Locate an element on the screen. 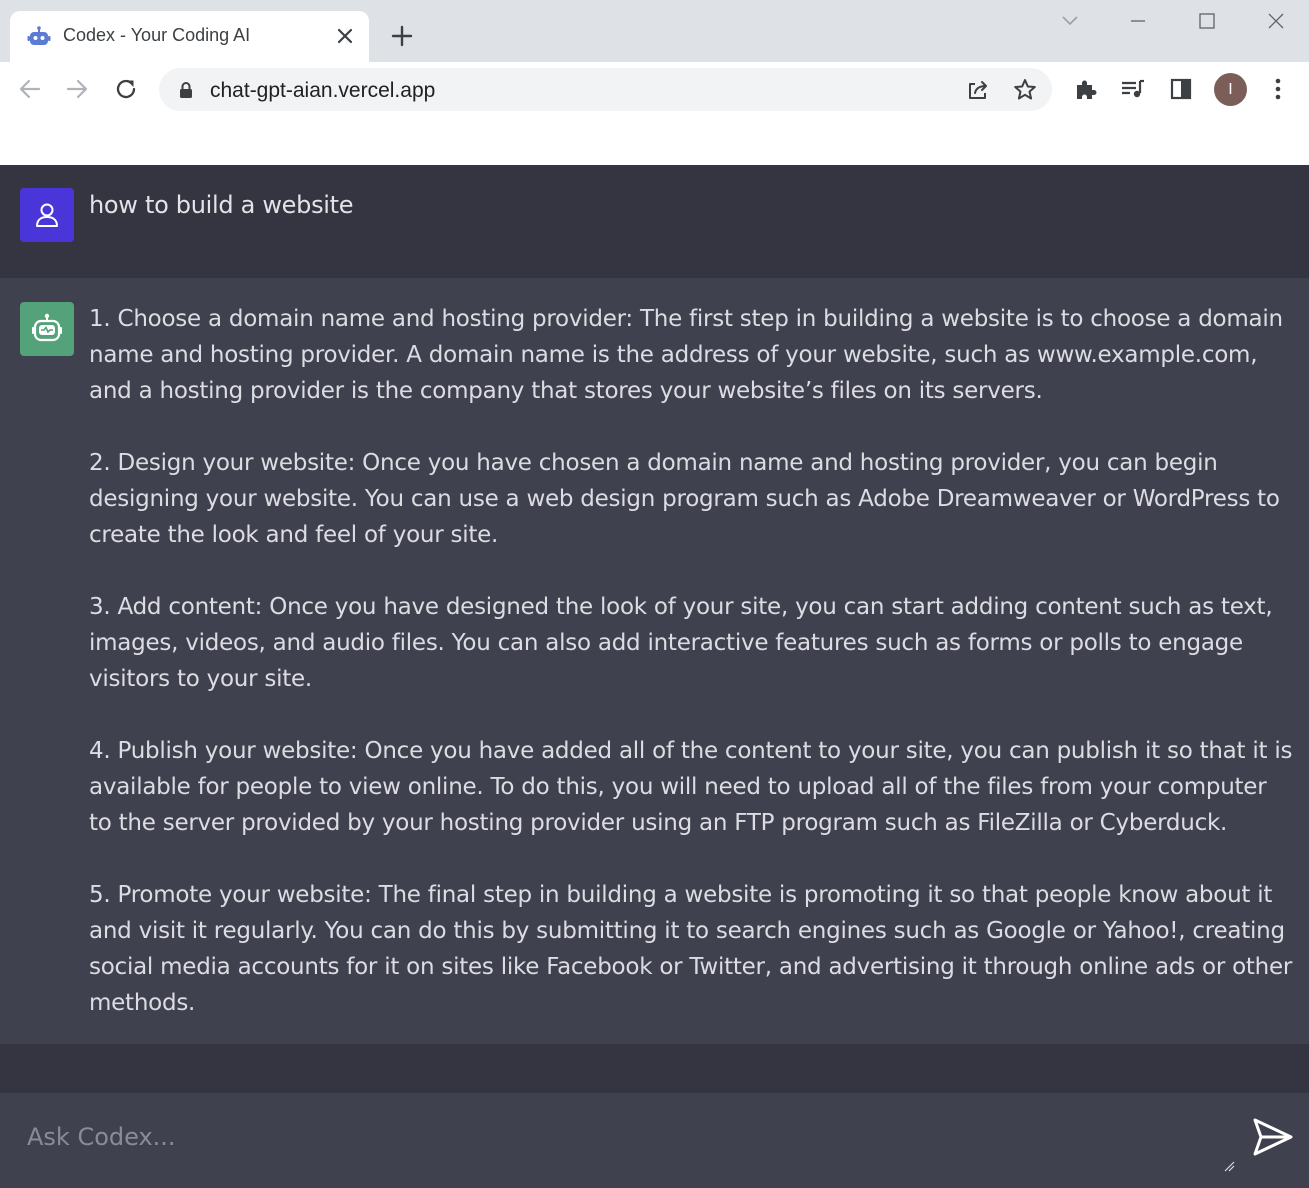 The image size is (1309, 1188). chat-composer is located at coordinates (654, 1140).